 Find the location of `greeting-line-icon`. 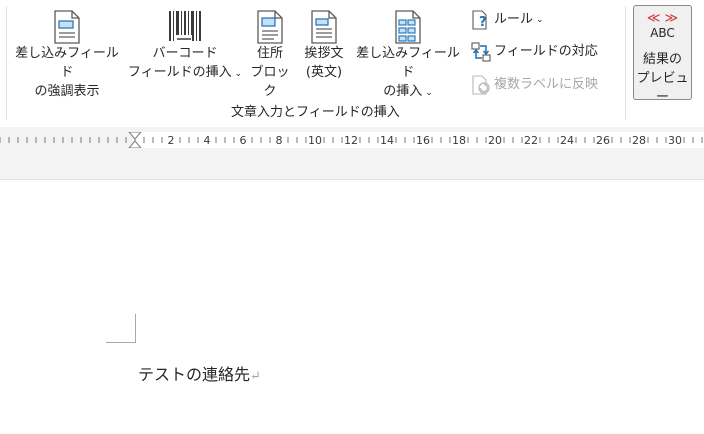

greeting-line-icon is located at coordinates (324, 27).